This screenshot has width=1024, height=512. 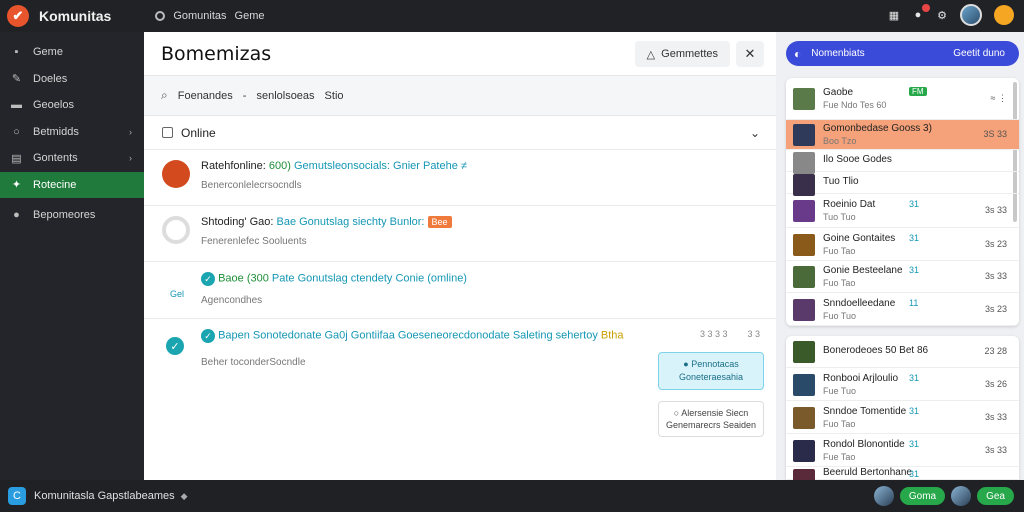 What do you see at coordinates (922, 496) in the screenshot?
I see `status-pill-1: Goma` at bounding box center [922, 496].